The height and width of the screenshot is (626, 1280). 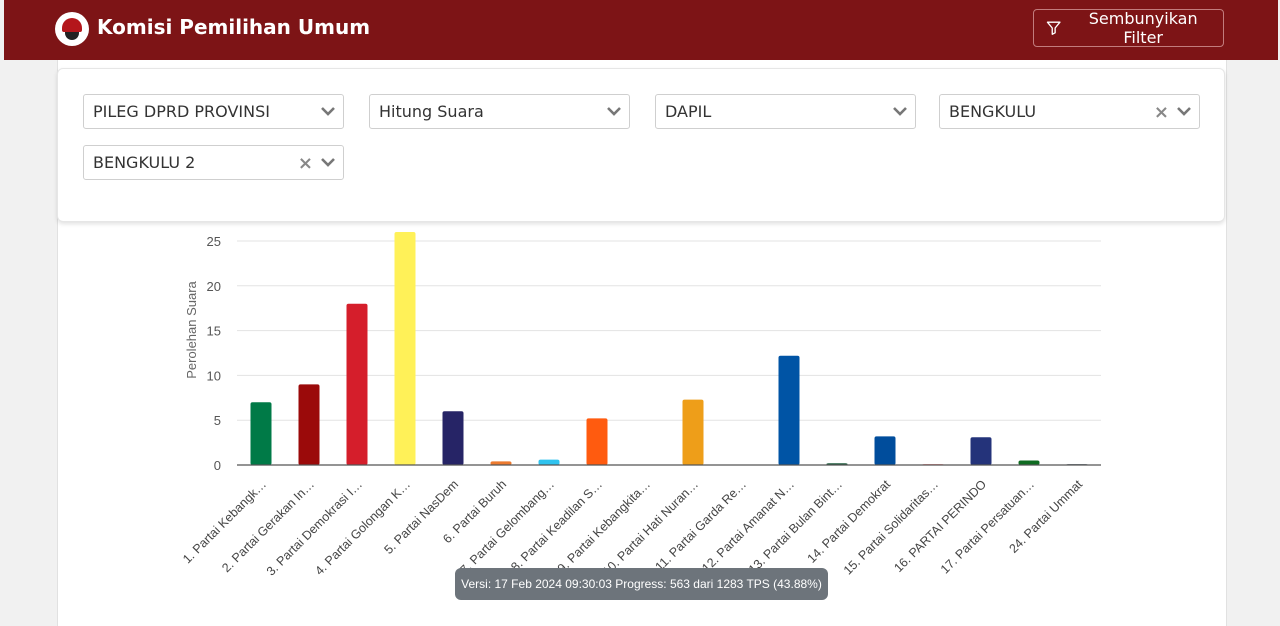 What do you see at coordinates (499, 111) in the screenshot?
I see `count-type-select: Hitung Suara` at bounding box center [499, 111].